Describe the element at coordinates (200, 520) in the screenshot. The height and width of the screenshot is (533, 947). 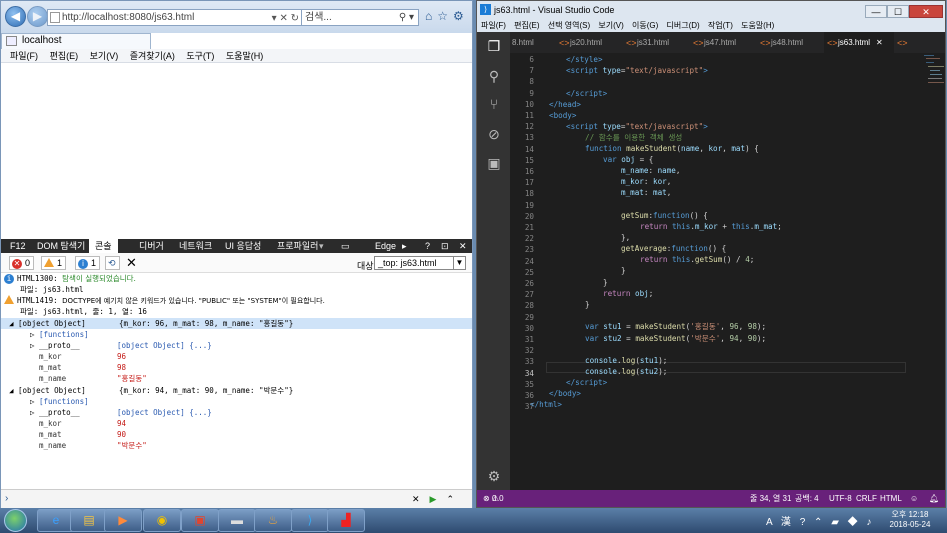
I see `app-taskbar-icon: ▣` at that location.